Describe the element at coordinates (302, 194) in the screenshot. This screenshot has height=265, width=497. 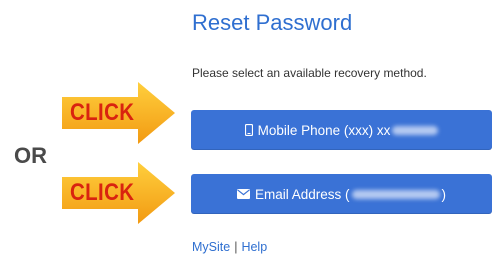
I see `email-address-label: Email Address (` at that location.